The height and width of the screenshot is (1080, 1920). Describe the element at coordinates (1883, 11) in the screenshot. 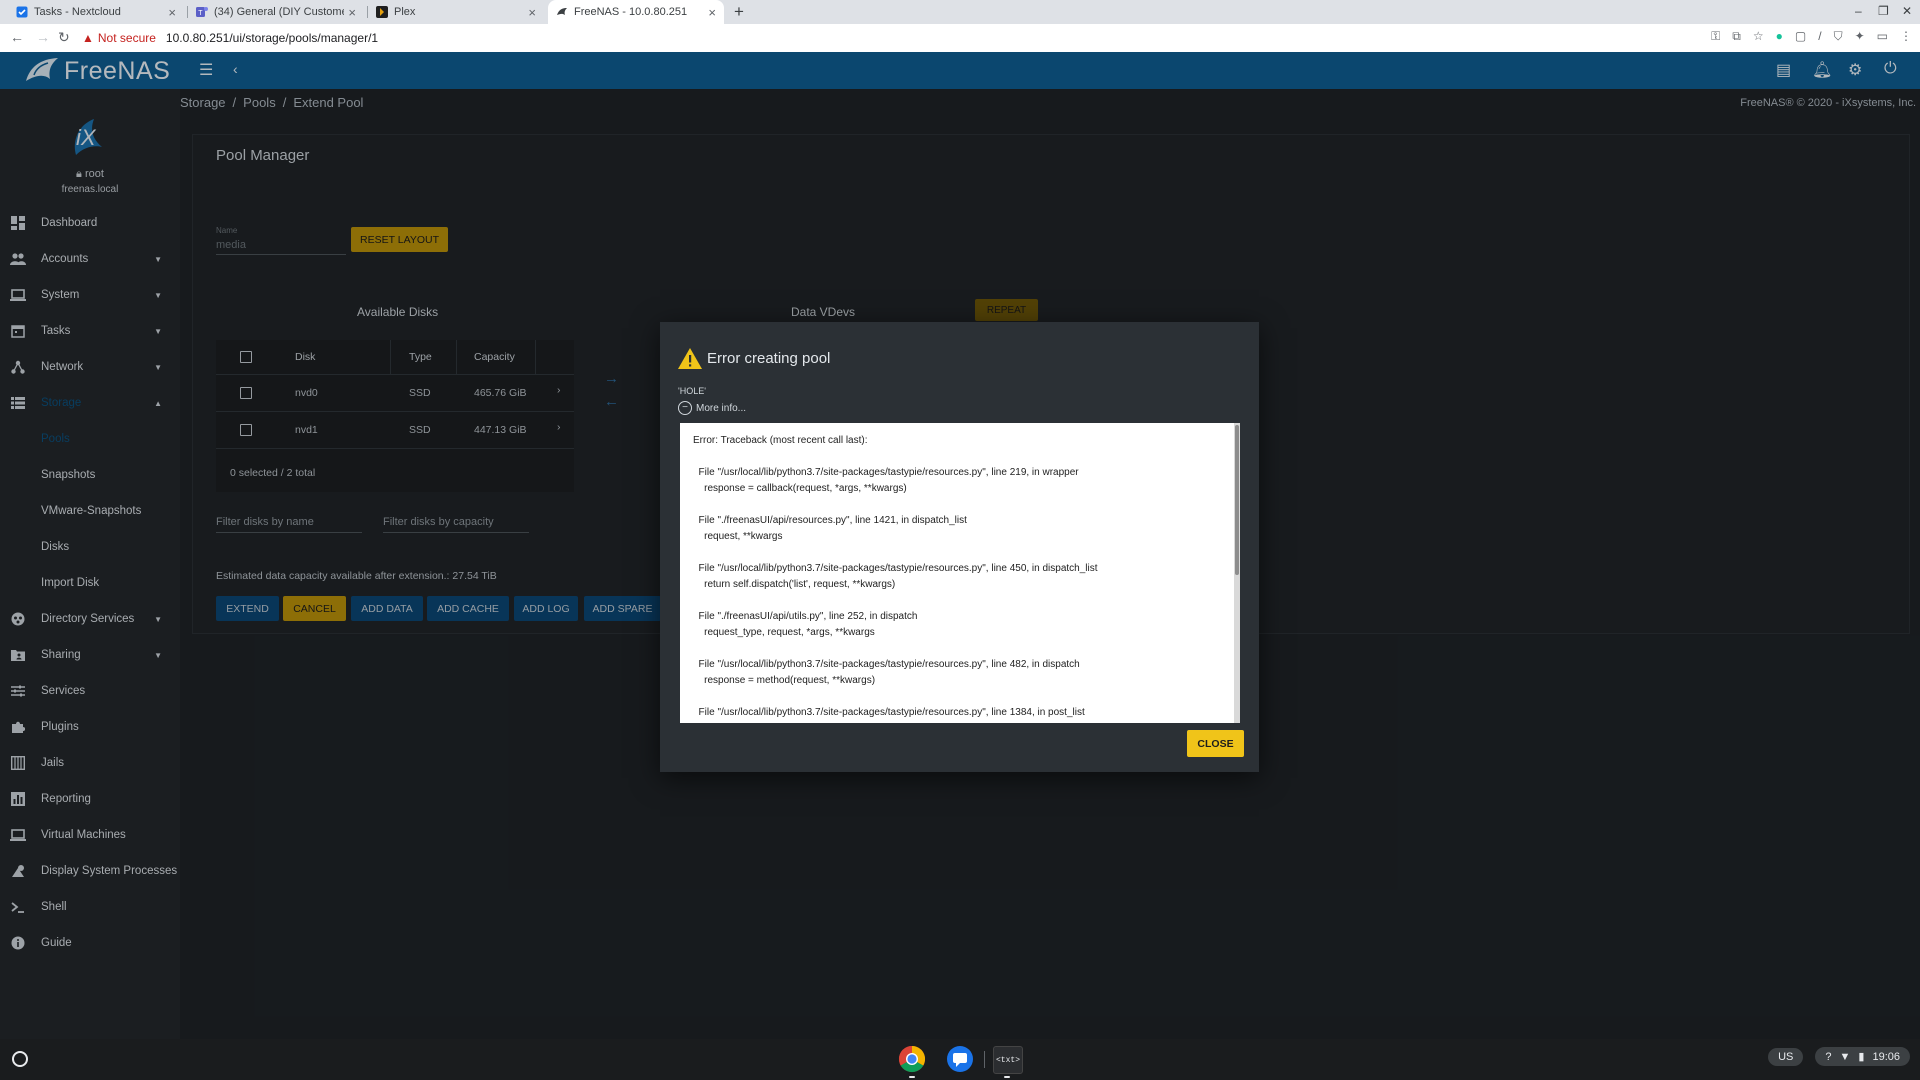

I see `restore-icon: ❐` at that location.